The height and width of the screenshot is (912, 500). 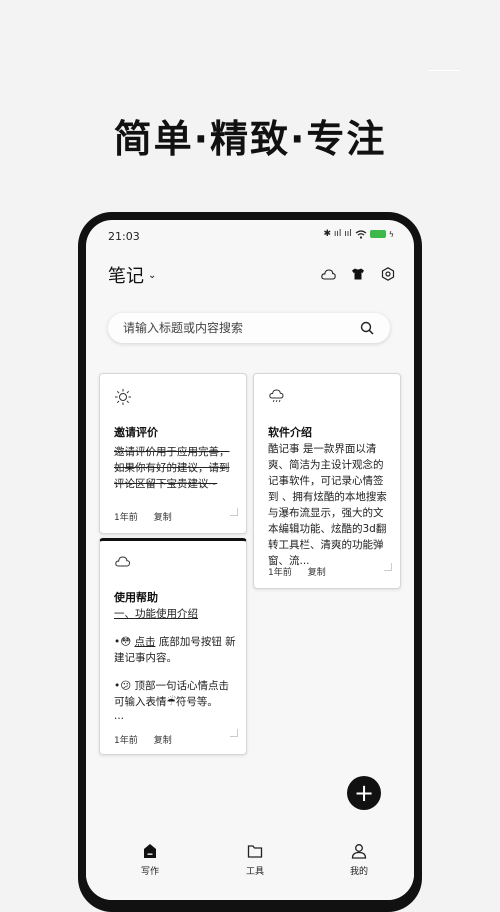 What do you see at coordinates (250, 139) in the screenshot?
I see `headline: 简单·精致·专注` at bounding box center [250, 139].